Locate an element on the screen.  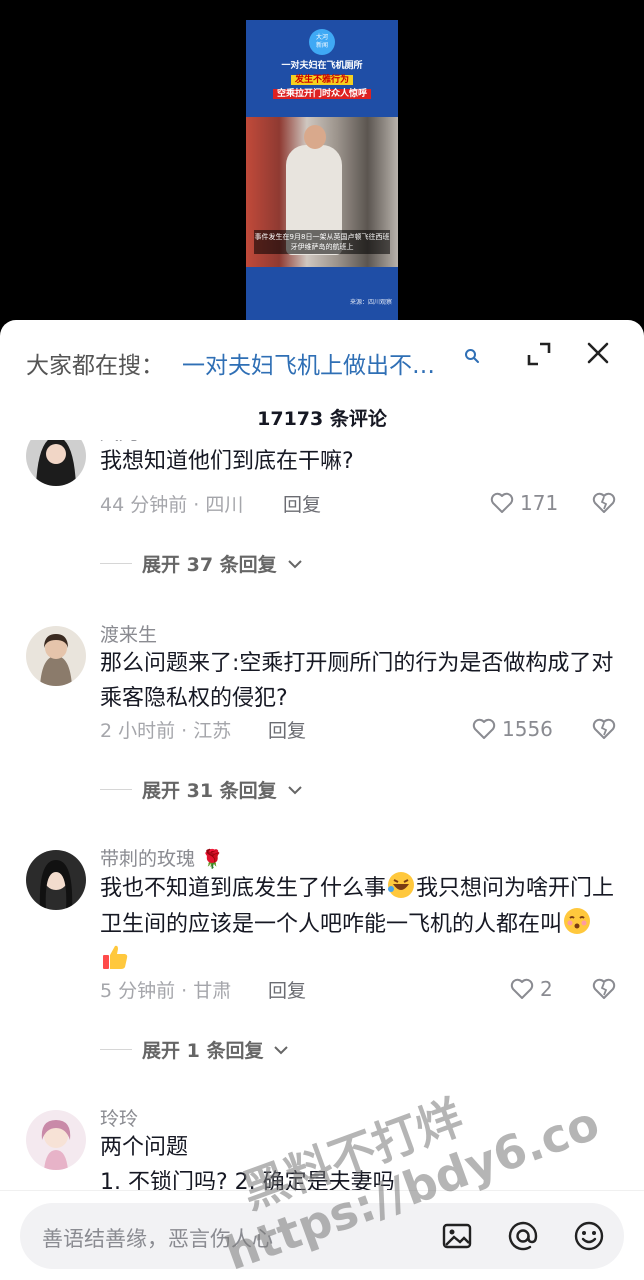
expand-replies-label: 展开 1 条回复 is located at coordinates (203, 1051).